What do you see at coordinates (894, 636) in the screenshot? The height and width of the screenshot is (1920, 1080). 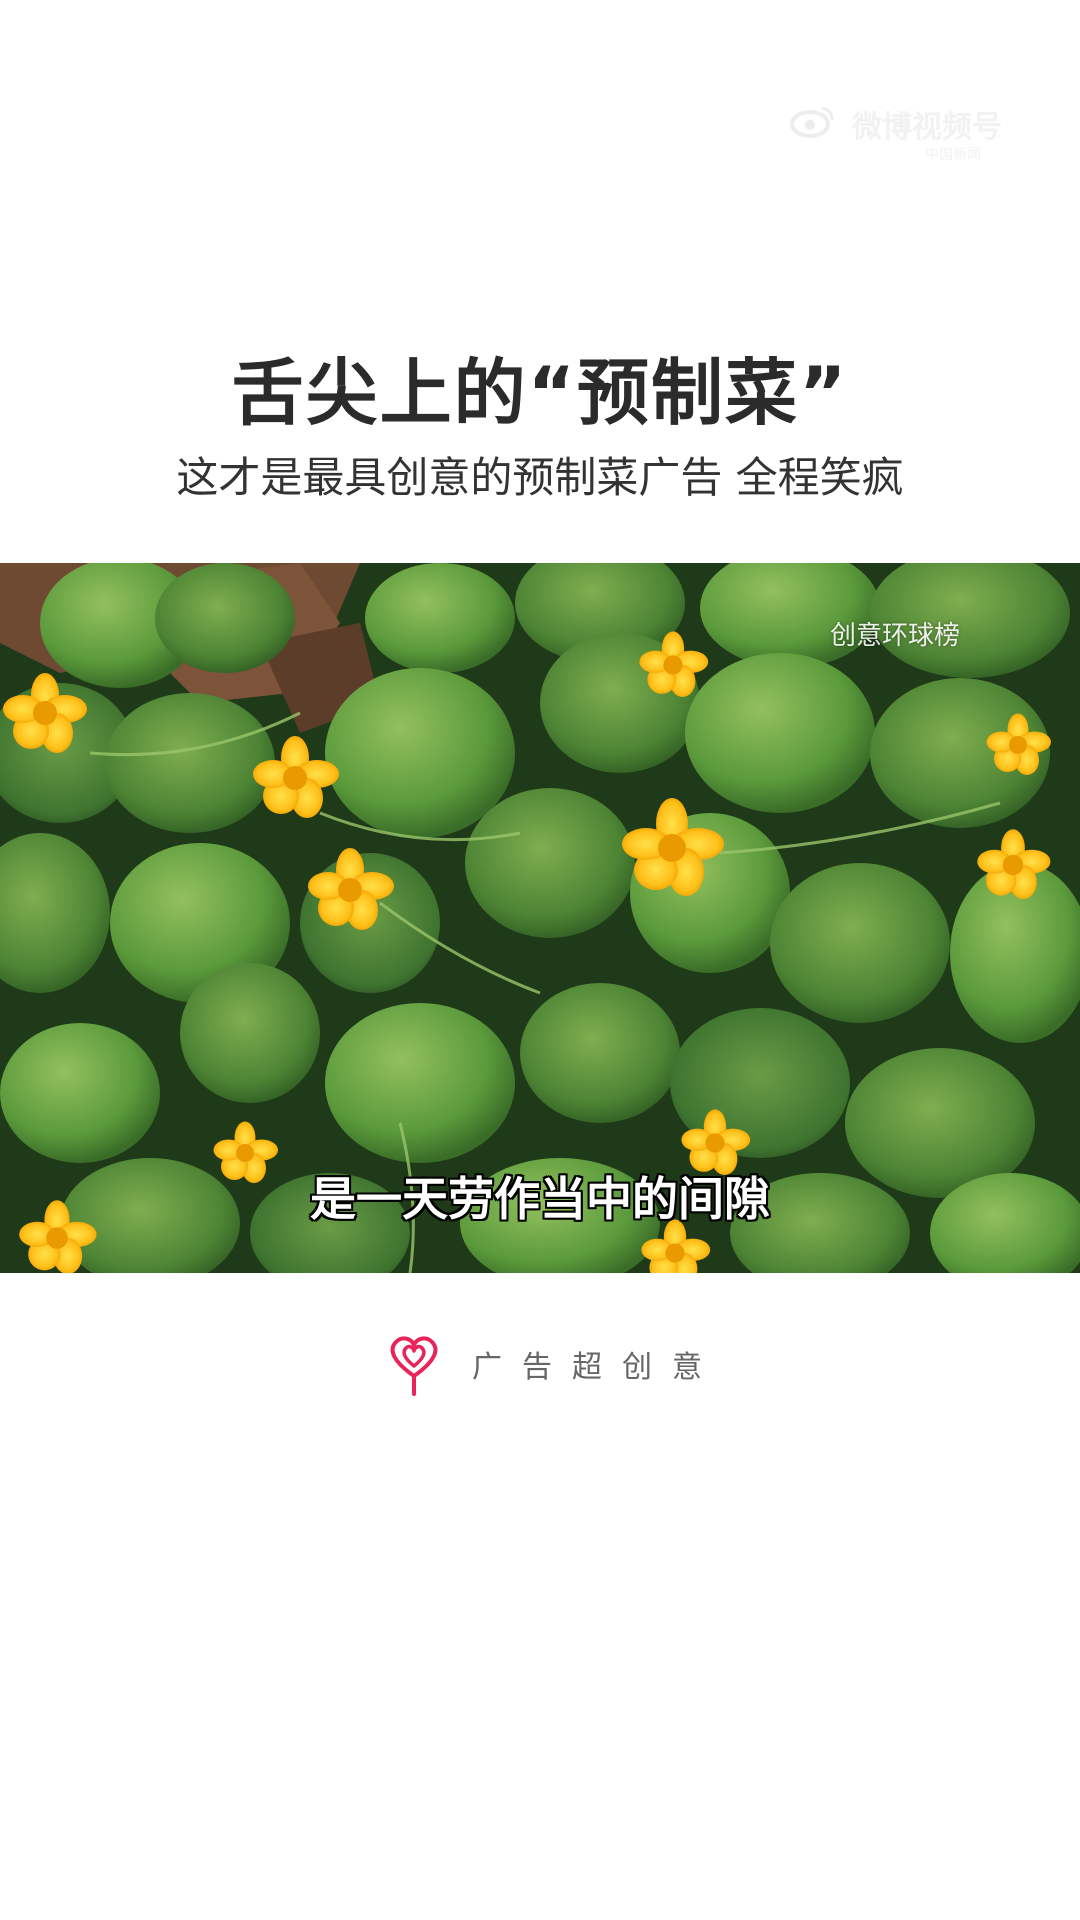 I see `video-channel-watermark: 创意环球榜` at bounding box center [894, 636].